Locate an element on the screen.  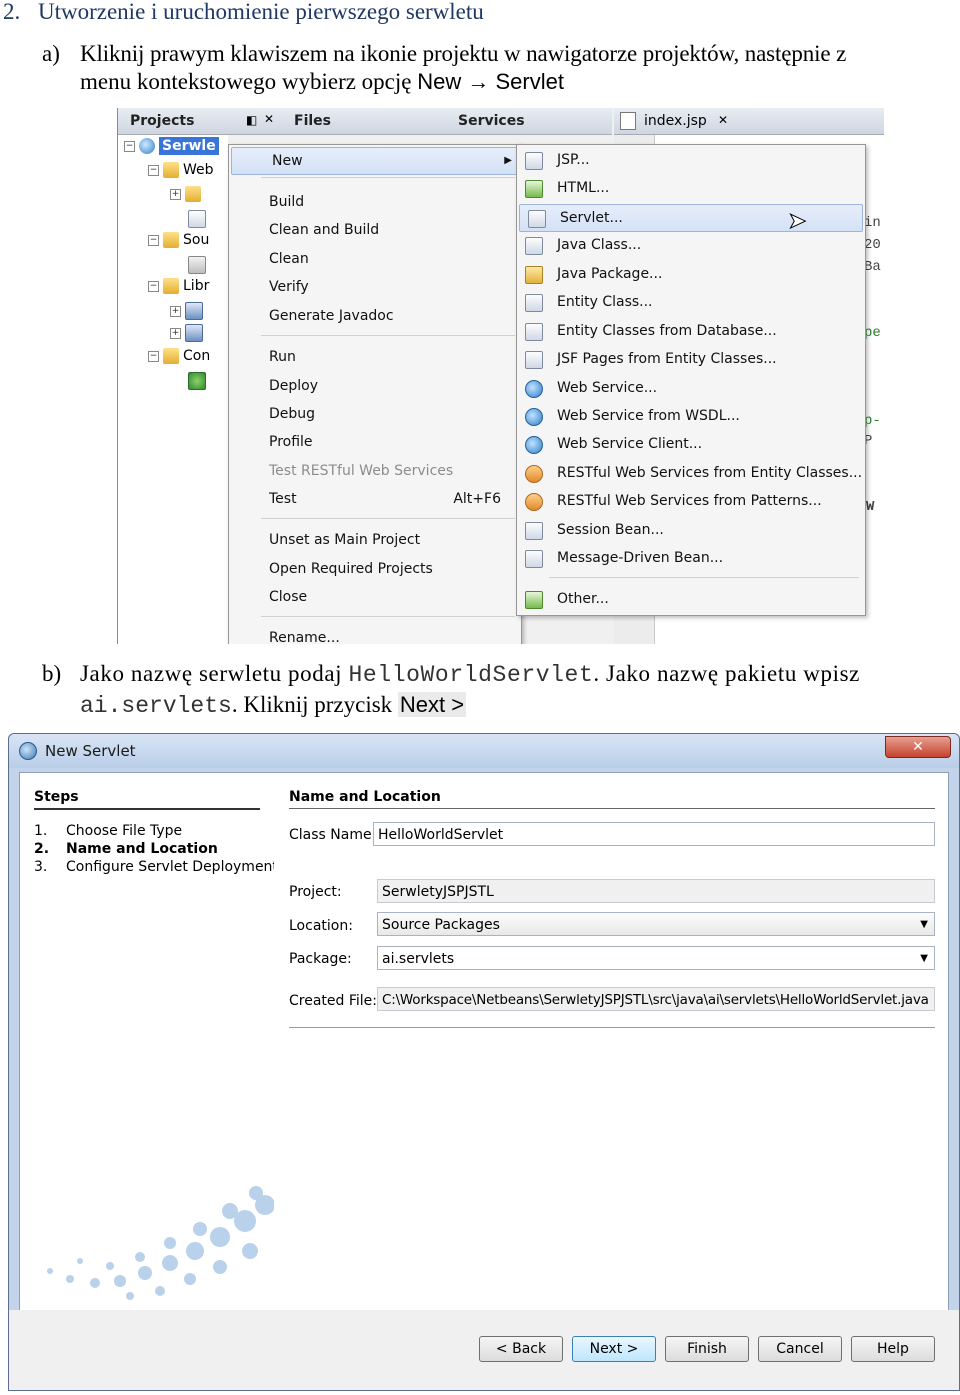
jsp-file-icon is located at coordinates (628, 121).